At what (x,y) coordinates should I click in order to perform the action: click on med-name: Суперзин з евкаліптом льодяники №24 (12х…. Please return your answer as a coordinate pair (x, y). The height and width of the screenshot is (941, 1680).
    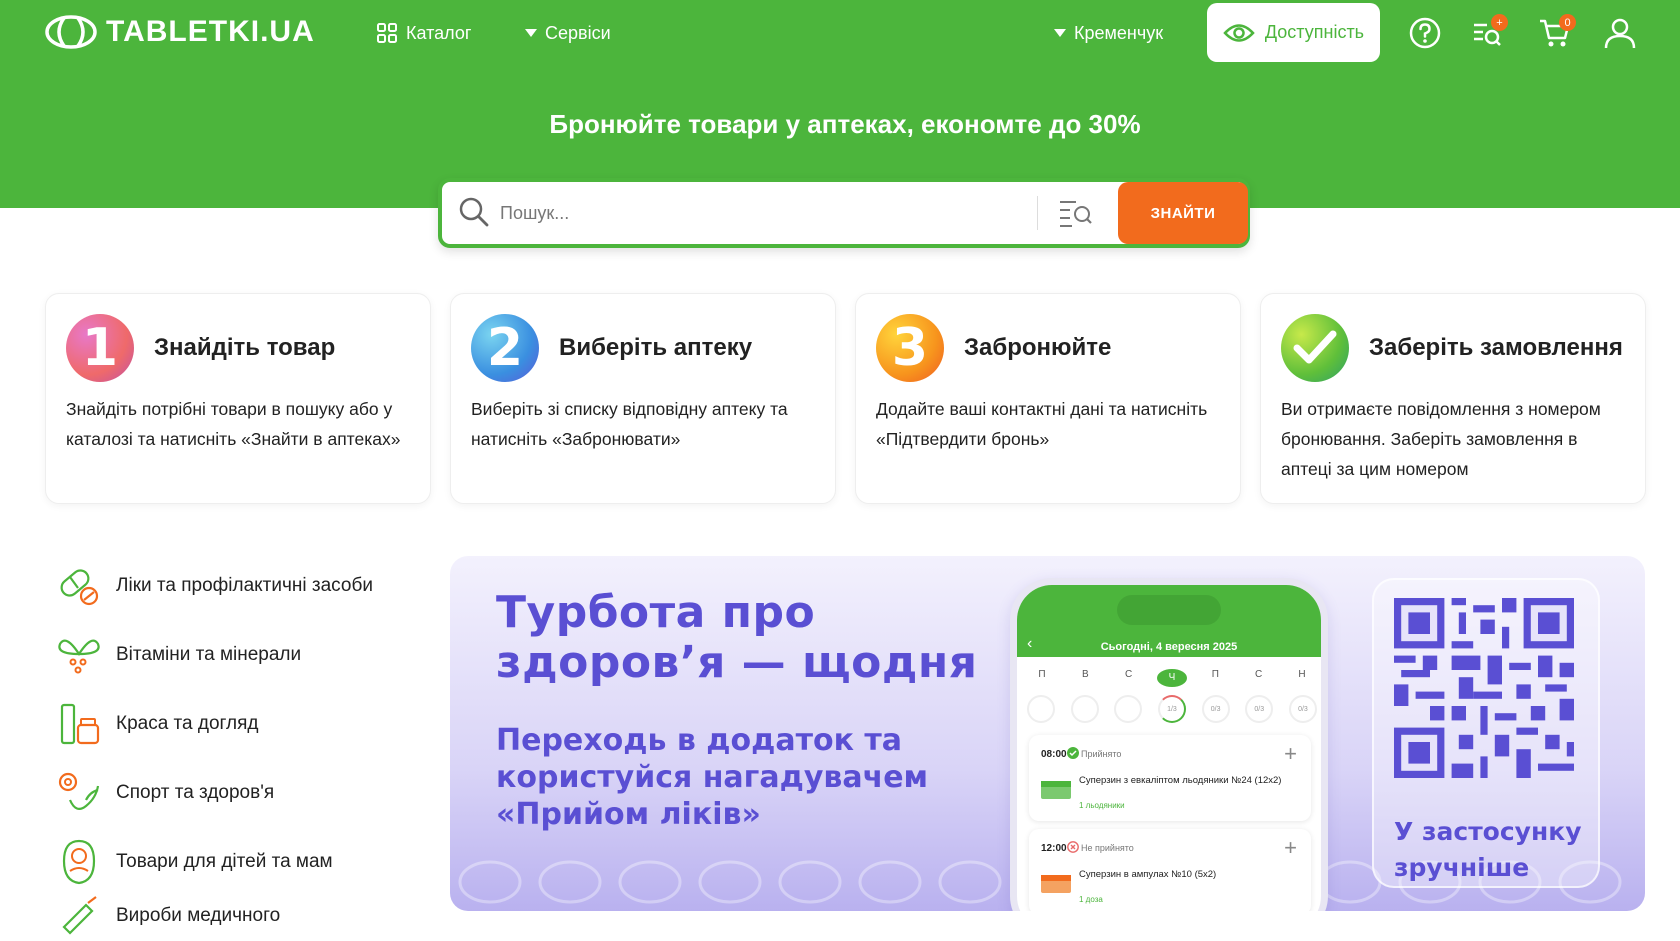
    Looking at the image, I should click on (1180, 780).